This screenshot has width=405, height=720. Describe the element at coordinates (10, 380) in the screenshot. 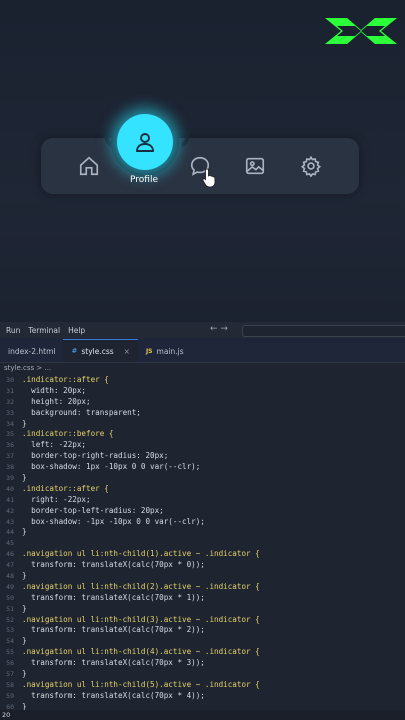

I see `line-number: 30` at that location.